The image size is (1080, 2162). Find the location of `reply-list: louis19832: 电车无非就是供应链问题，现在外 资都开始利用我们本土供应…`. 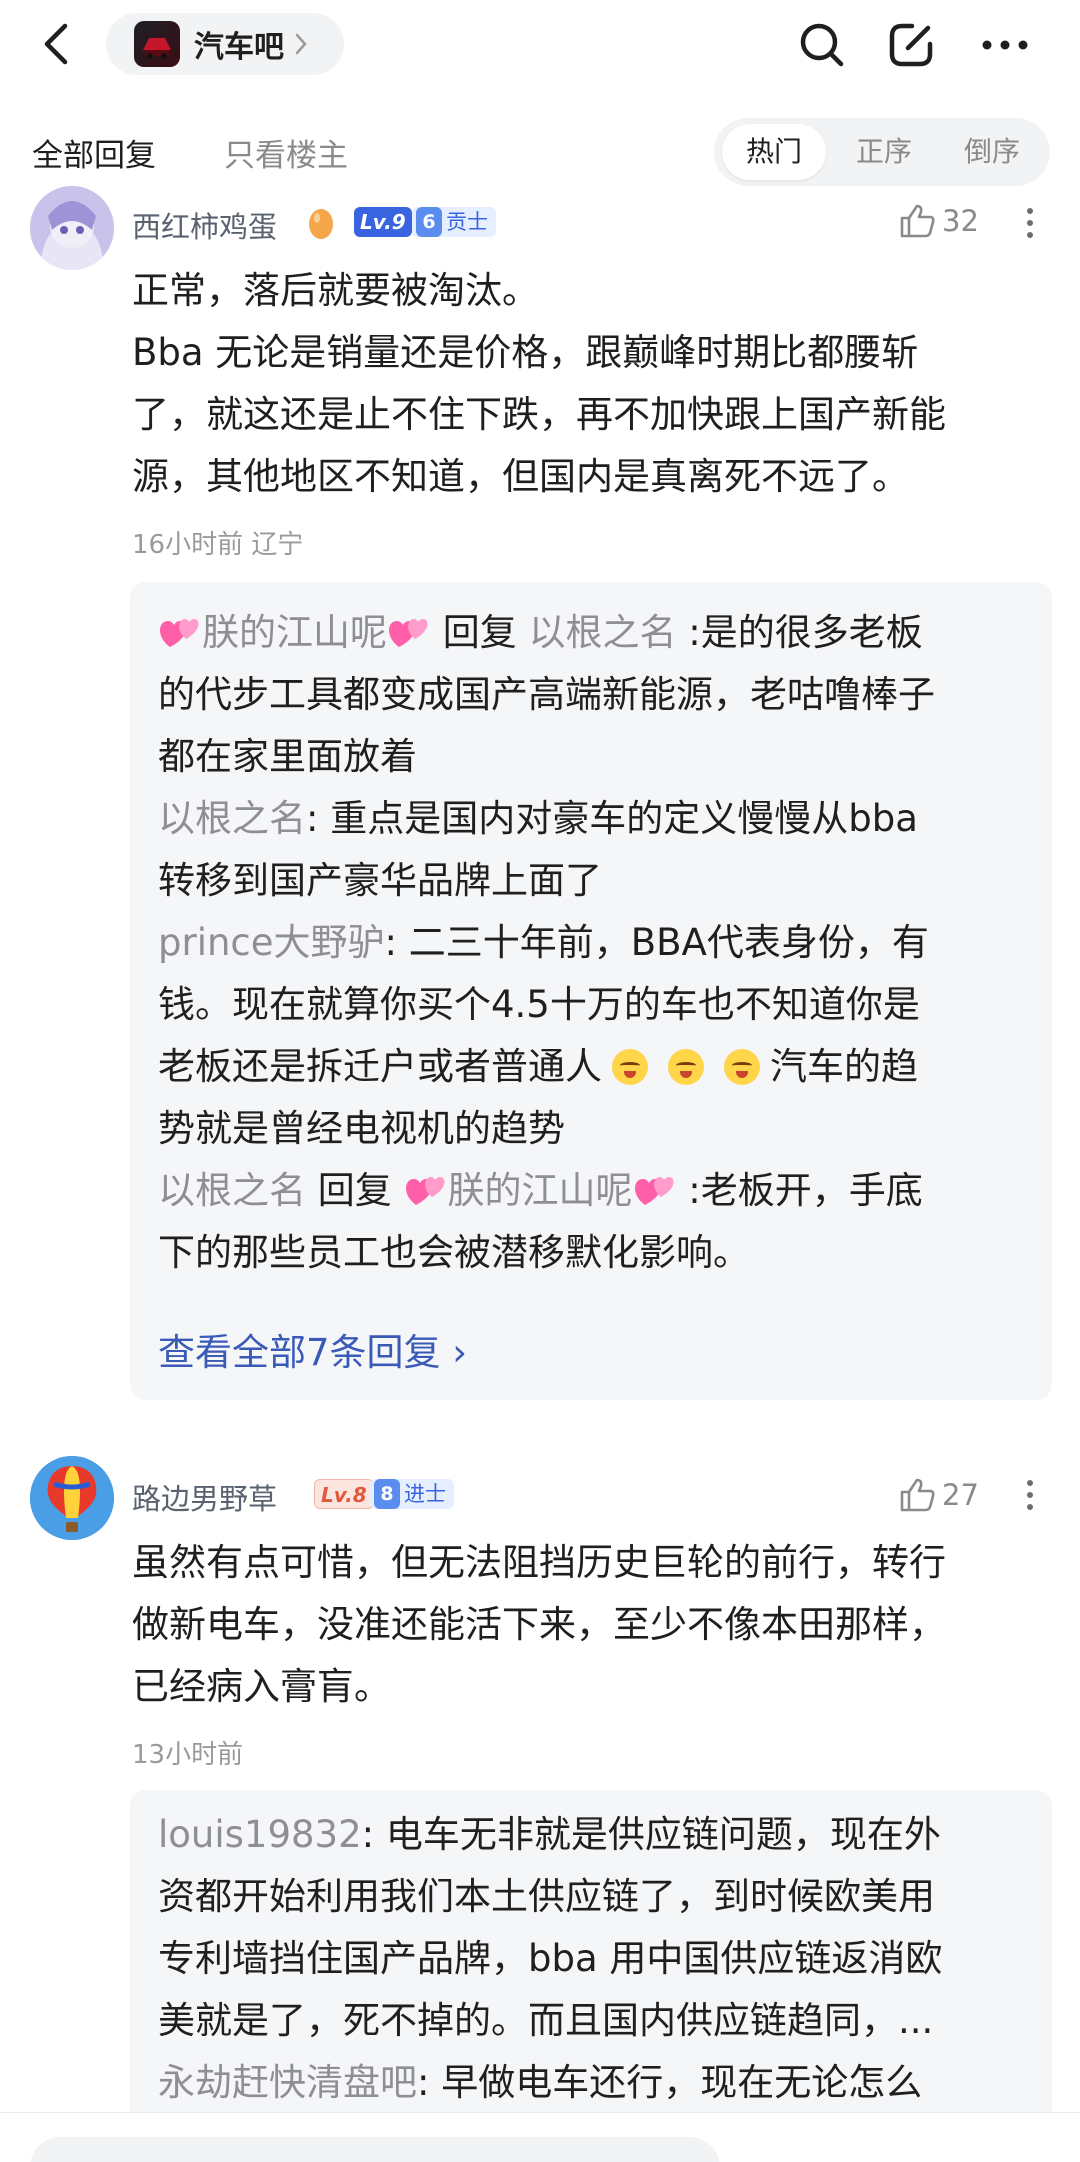

reply-list: louis19832: 电车无非就是供应链问题，现在外 资都开始利用我们本土供应… is located at coordinates (591, 1955).